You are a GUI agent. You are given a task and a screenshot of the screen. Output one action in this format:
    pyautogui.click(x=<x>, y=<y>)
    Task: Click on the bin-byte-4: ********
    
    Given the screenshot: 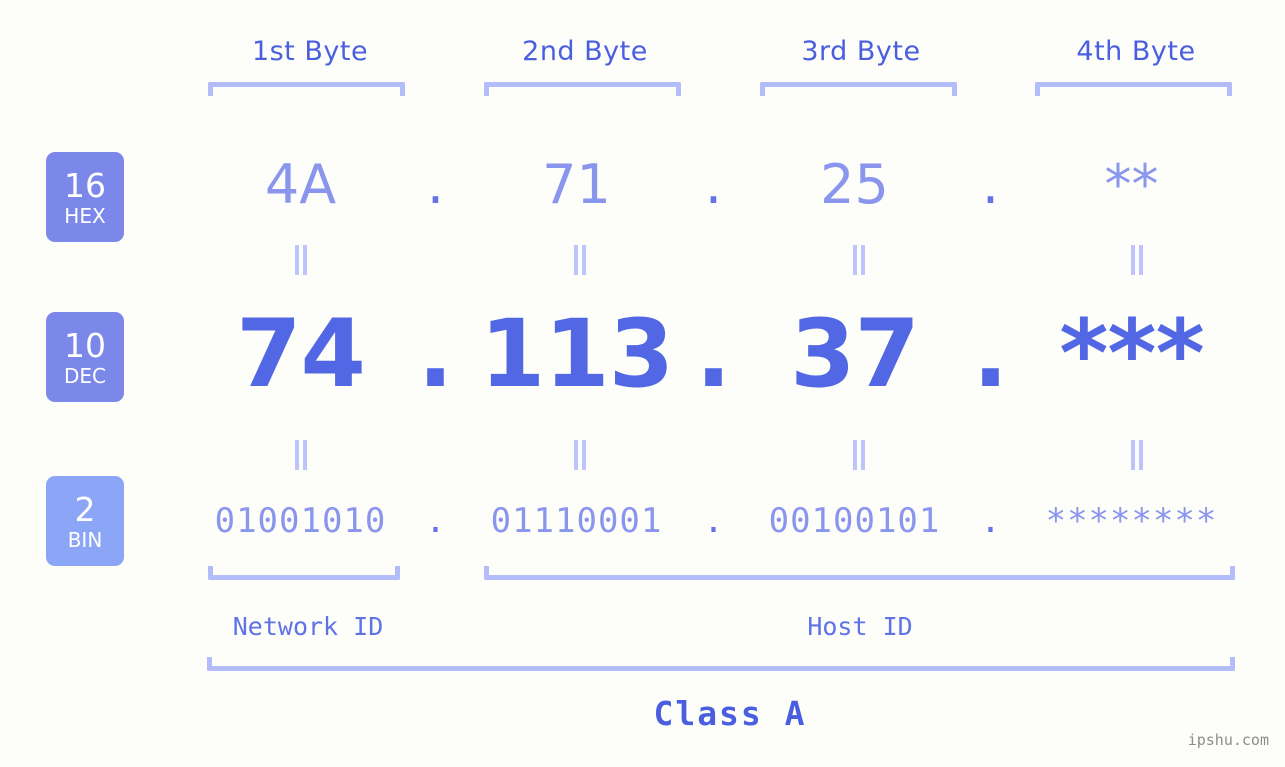 What is the action you would take?
    pyautogui.click(x=1131, y=521)
    